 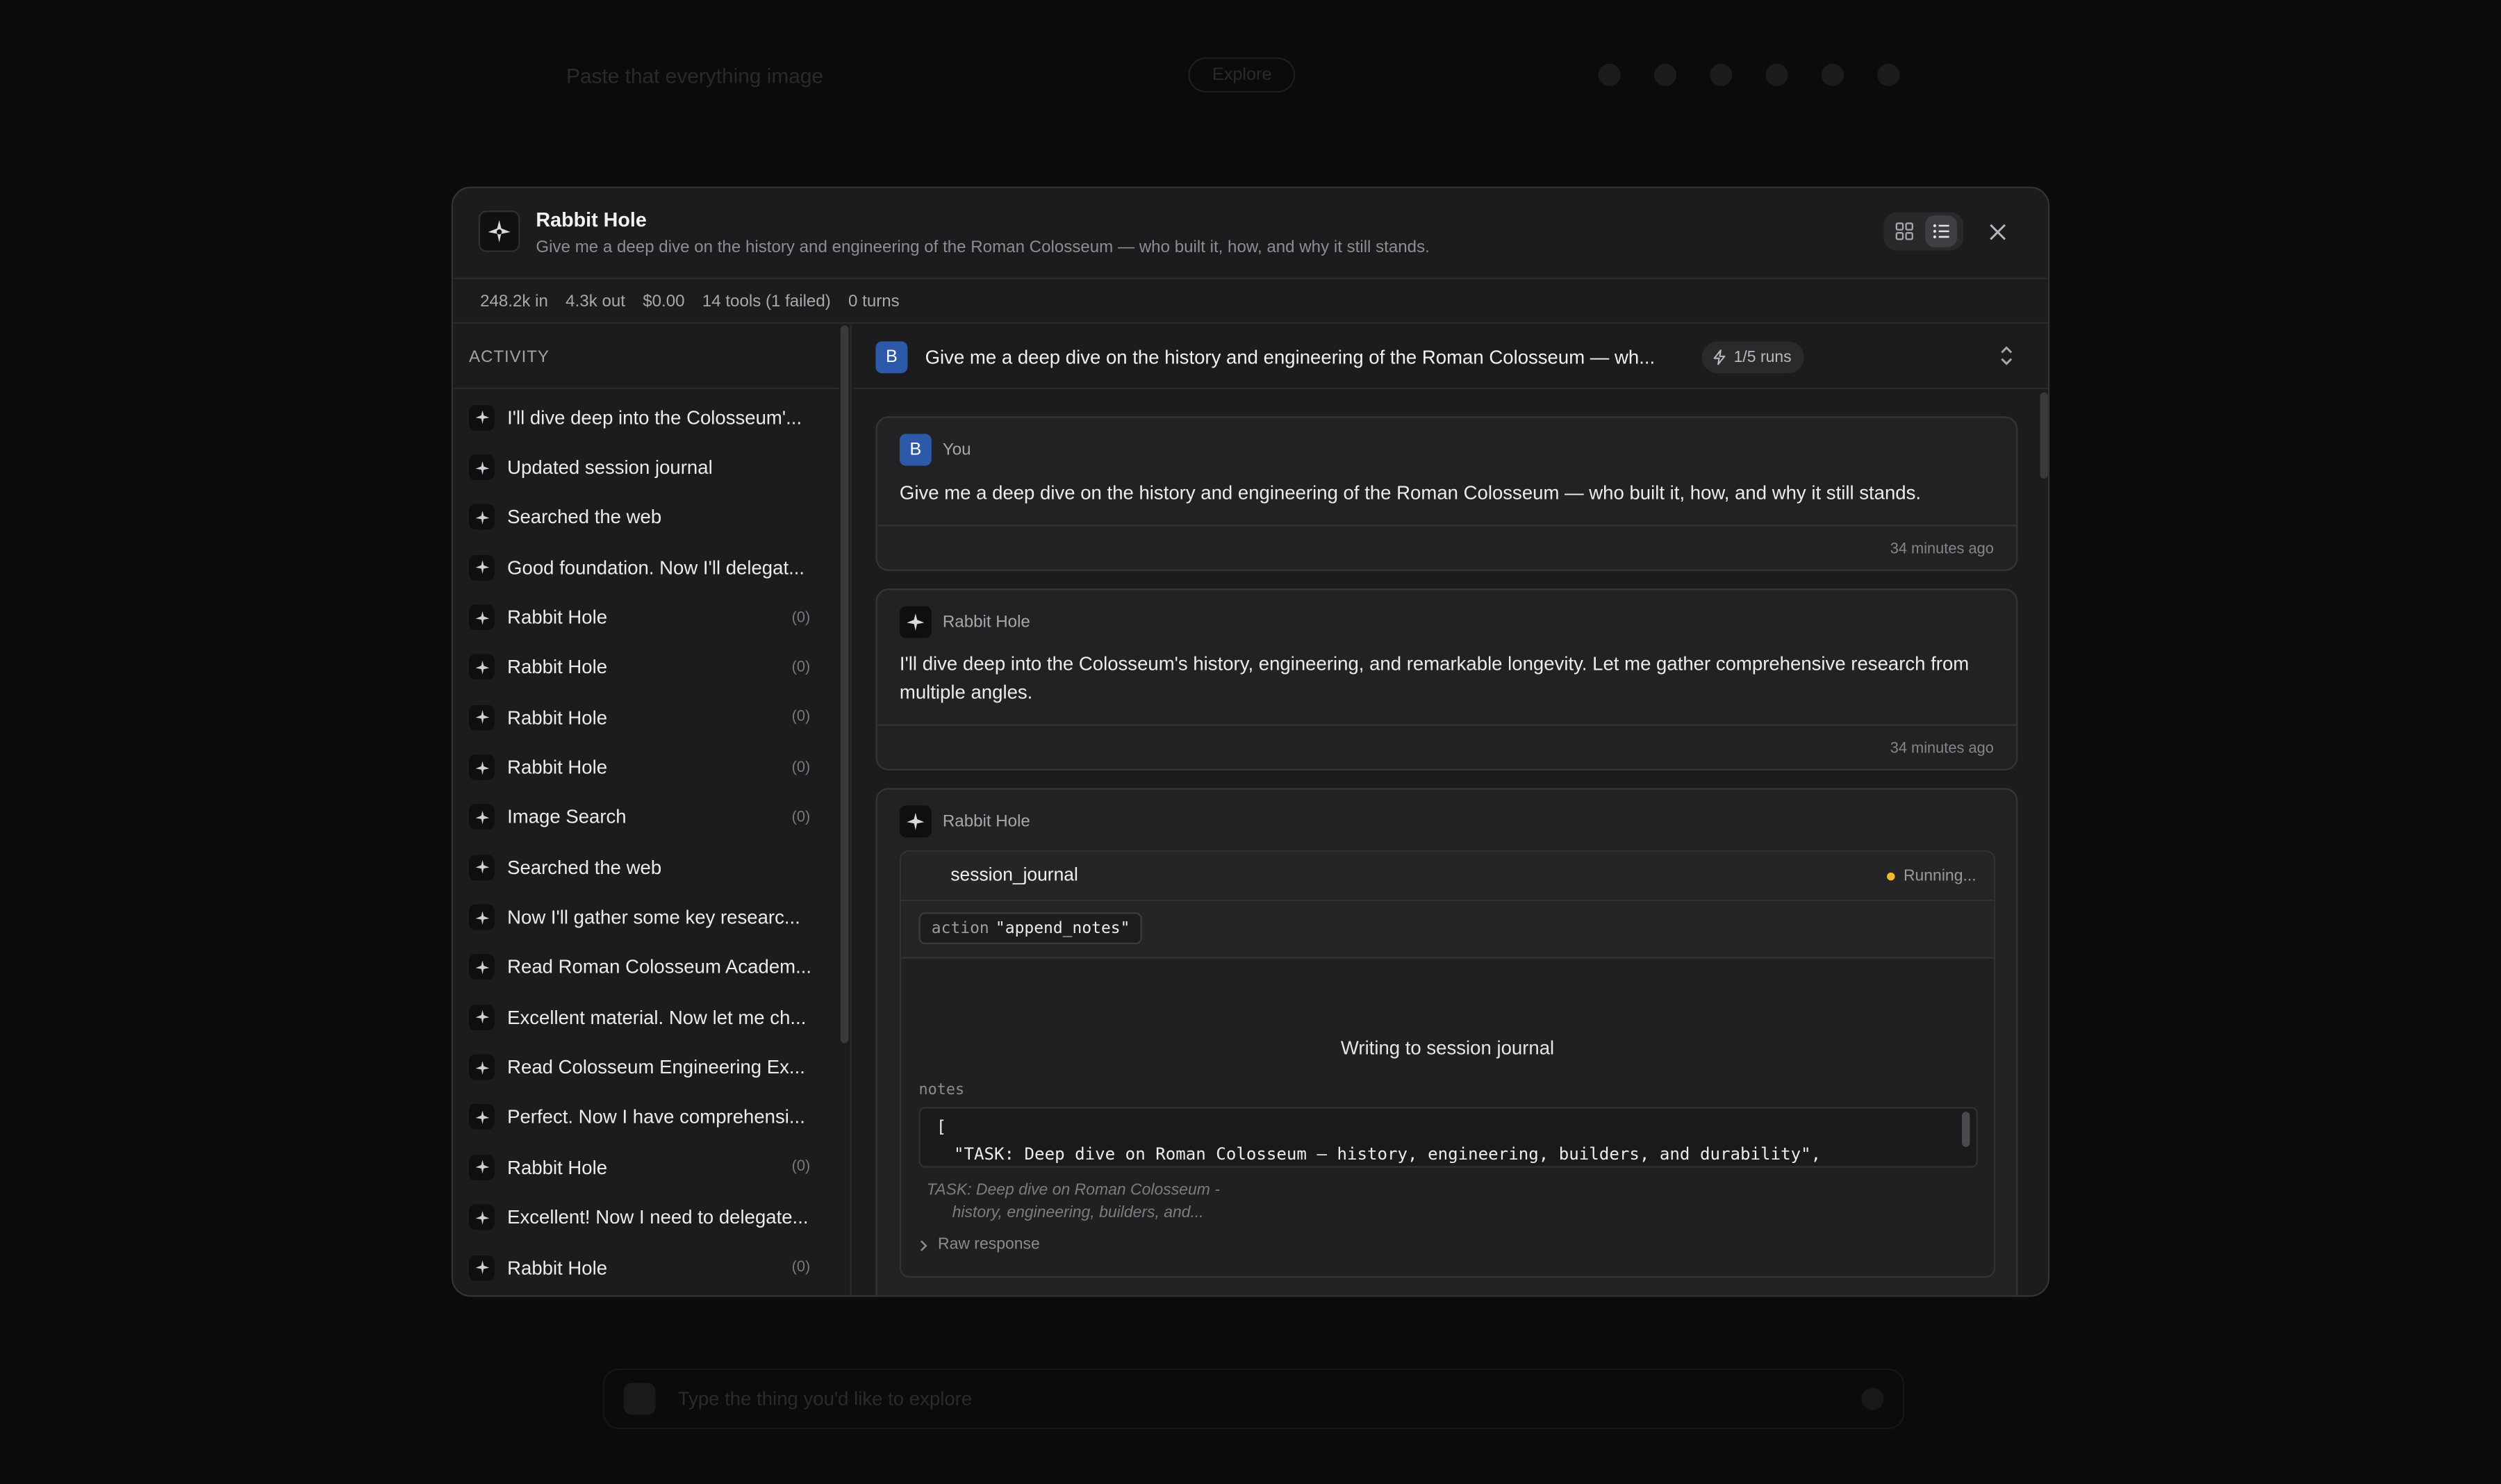 I want to click on sidebar-scrollbar, so click(x=844, y=684).